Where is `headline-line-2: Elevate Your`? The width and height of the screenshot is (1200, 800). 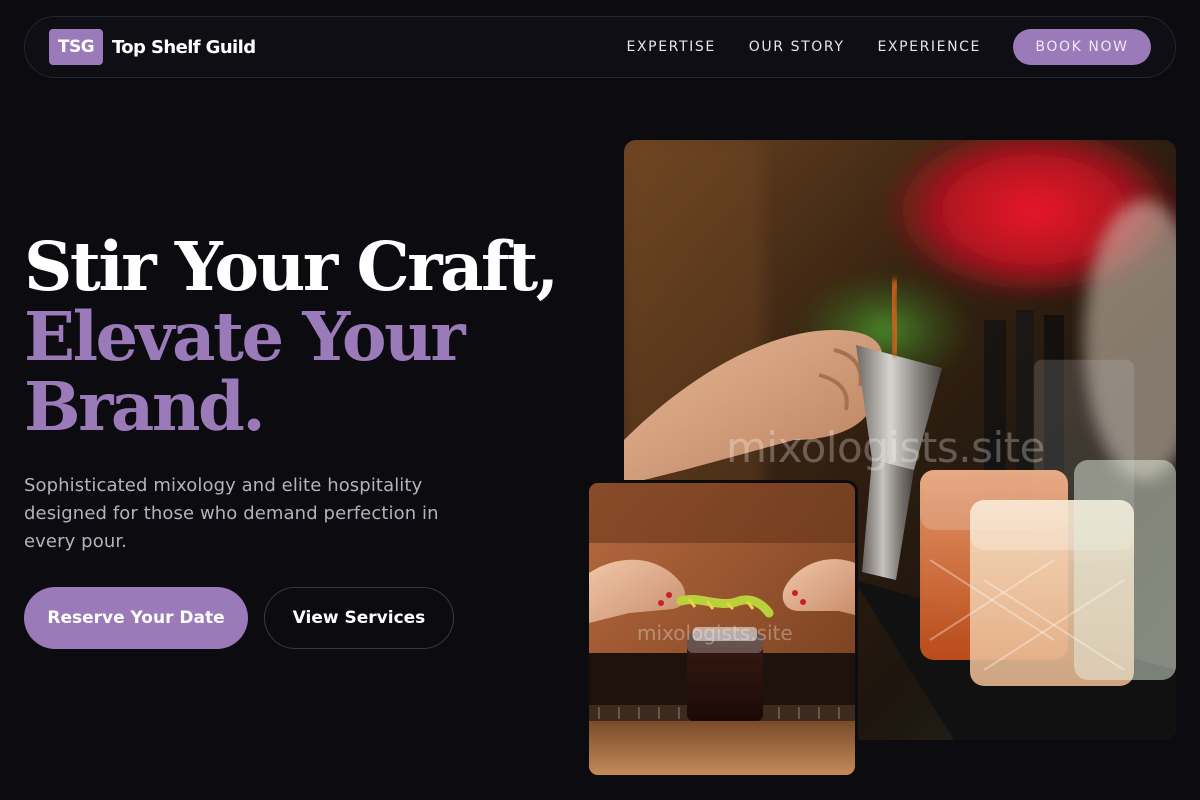 headline-line-2: Elevate Your is located at coordinates (245, 336).